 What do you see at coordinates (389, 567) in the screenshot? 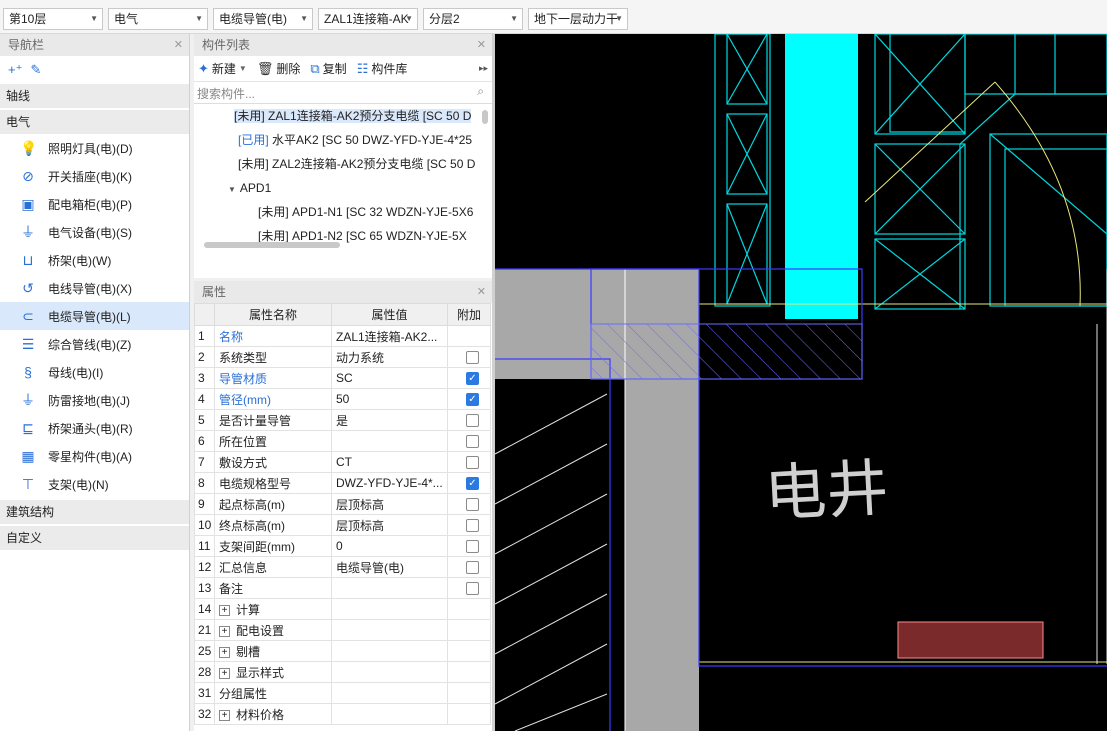
I see `property-value: 电缆导管(电)` at bounding box center [389, 567].